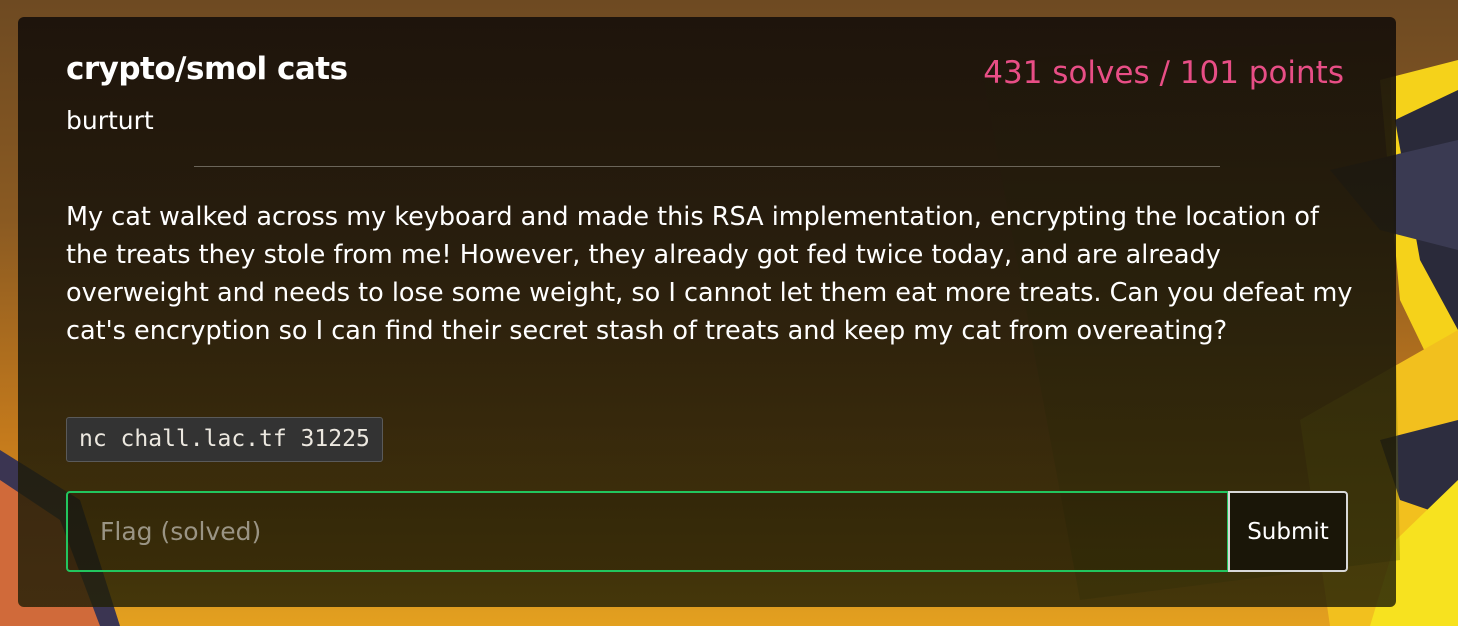  What do you see at coordinates (207, 69) in the screenshot?
I see `challenge-title: crypto/smol cats` at bounding box center [207, 69].